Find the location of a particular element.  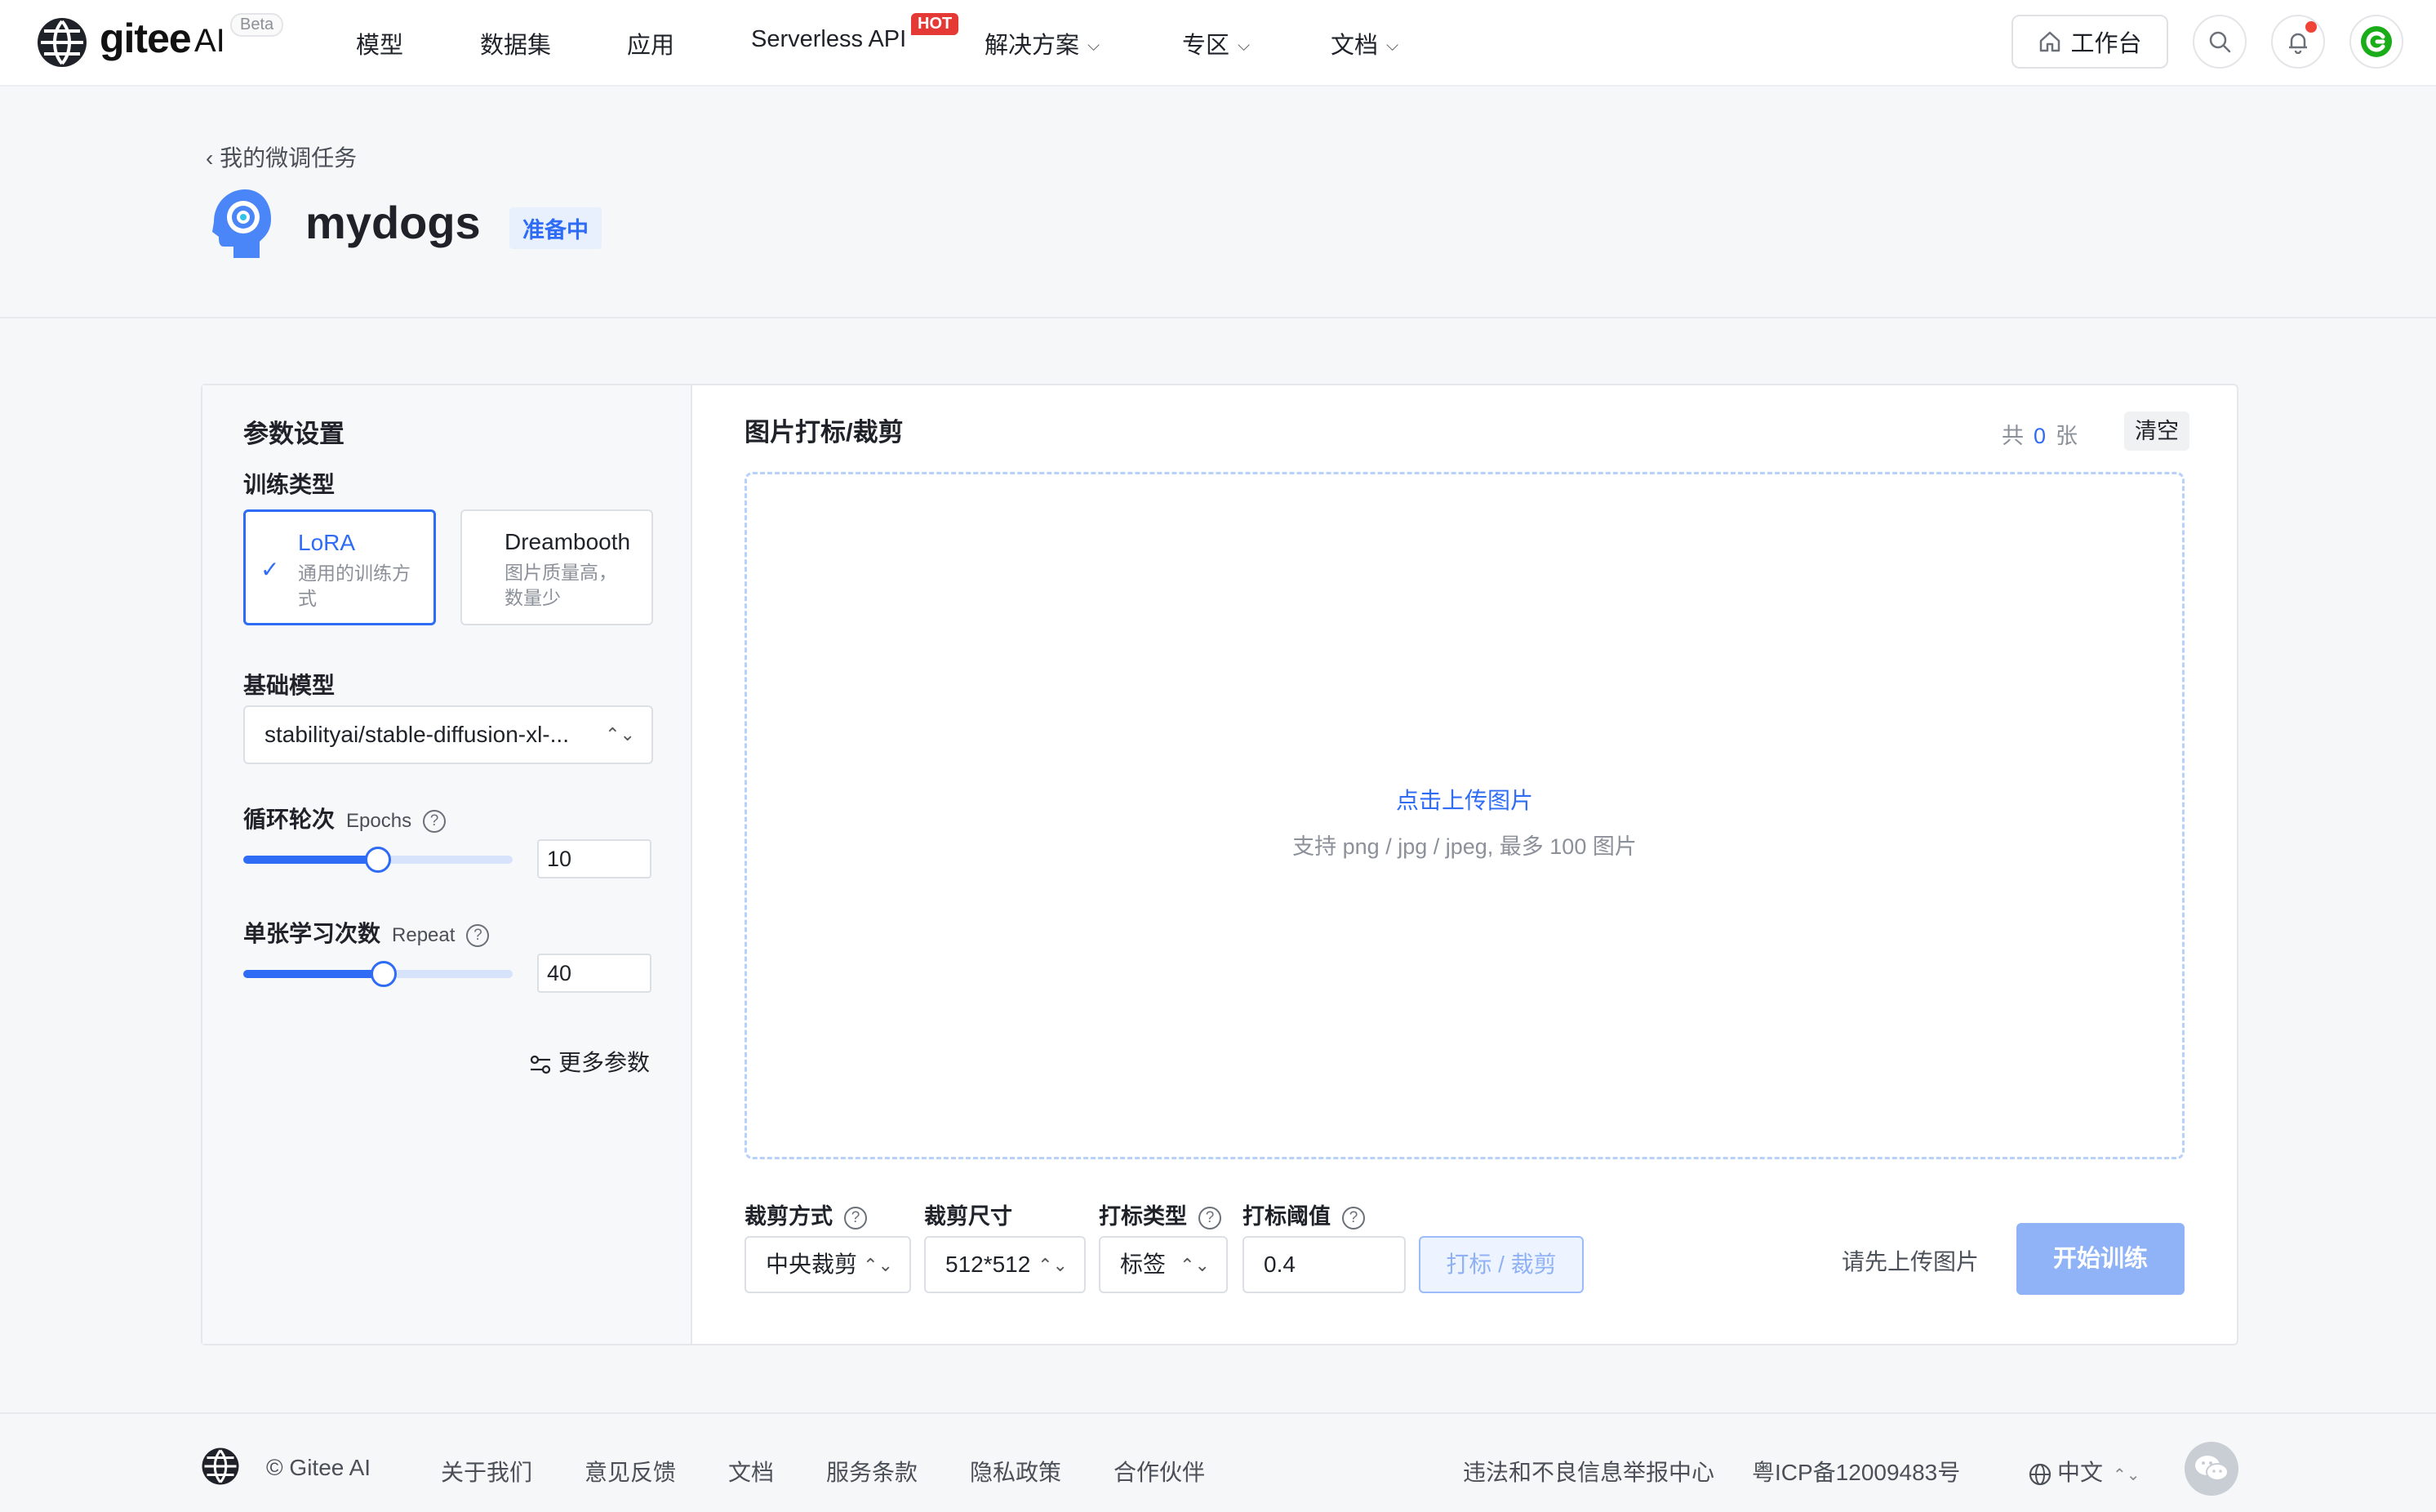

dreambooth-desc: 图片质量高，数量少 is located at coordinates (561, 585).